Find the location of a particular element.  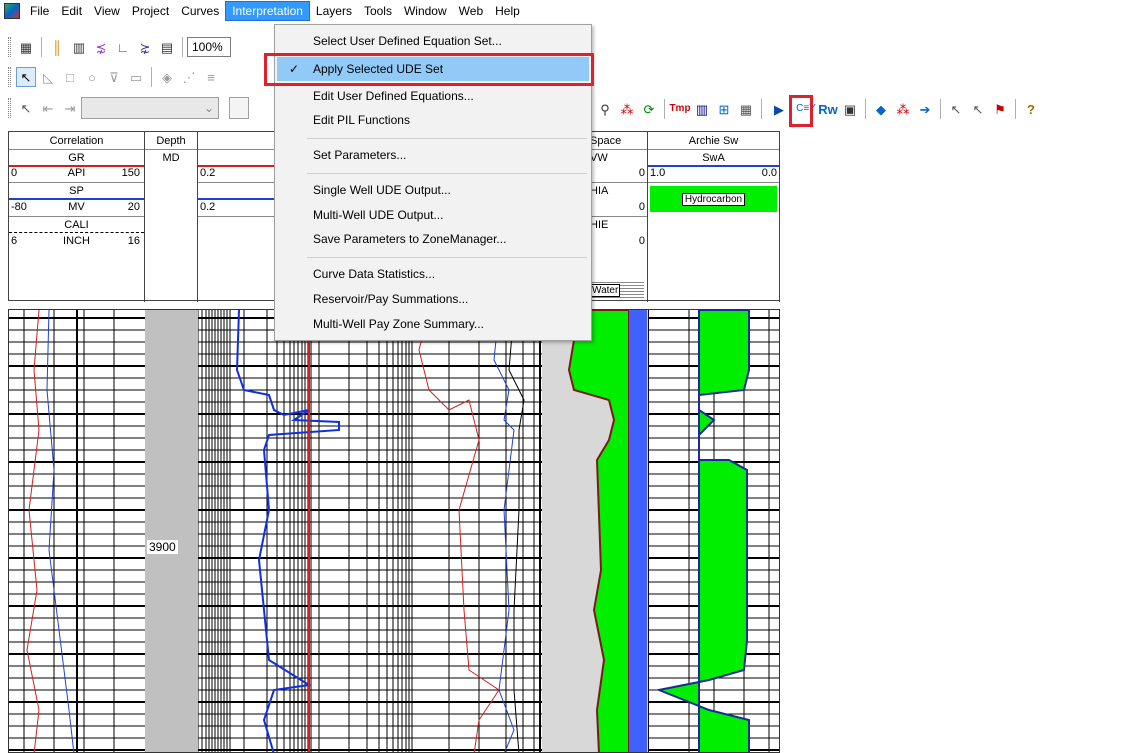

cali-curve-unit: INCH is located at coordinates (76, 241).